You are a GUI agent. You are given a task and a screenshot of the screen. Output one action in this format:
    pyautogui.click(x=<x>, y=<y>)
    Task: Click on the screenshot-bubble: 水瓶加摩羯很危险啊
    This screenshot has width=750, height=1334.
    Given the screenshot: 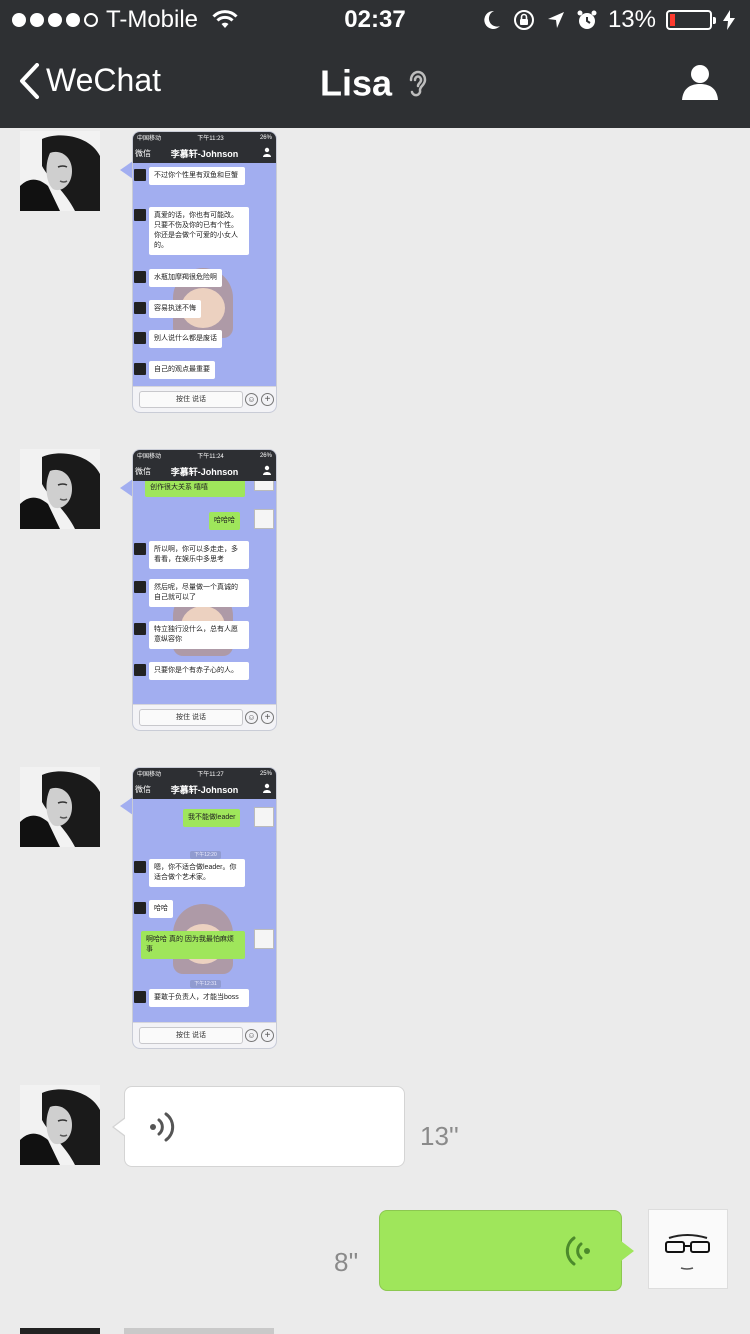 What is the action you would take?
    pyautogui.click(x=185, y=278)
    